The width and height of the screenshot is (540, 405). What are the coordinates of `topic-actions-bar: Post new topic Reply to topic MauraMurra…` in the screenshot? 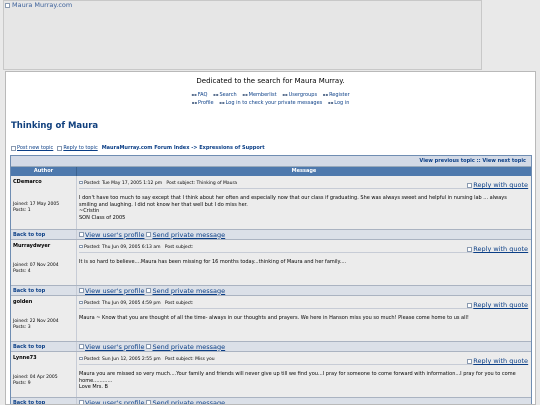 It's located at (138, 148).